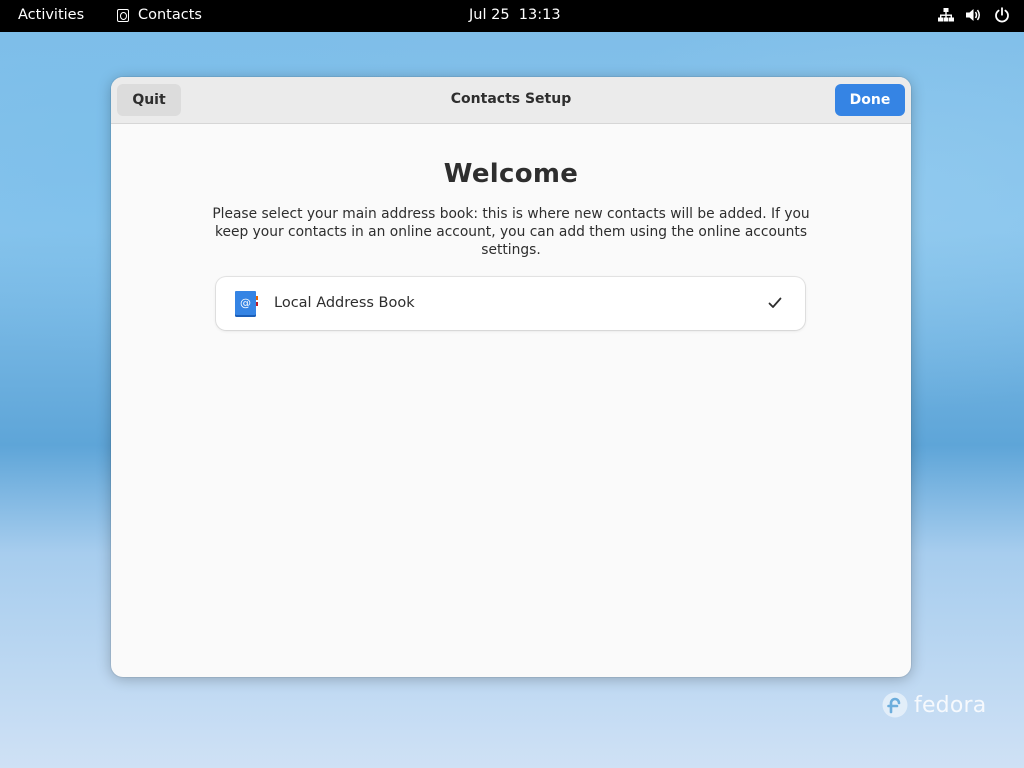  I want to click on address-book-row-local: @ Local Address Book, so click(510, 303).